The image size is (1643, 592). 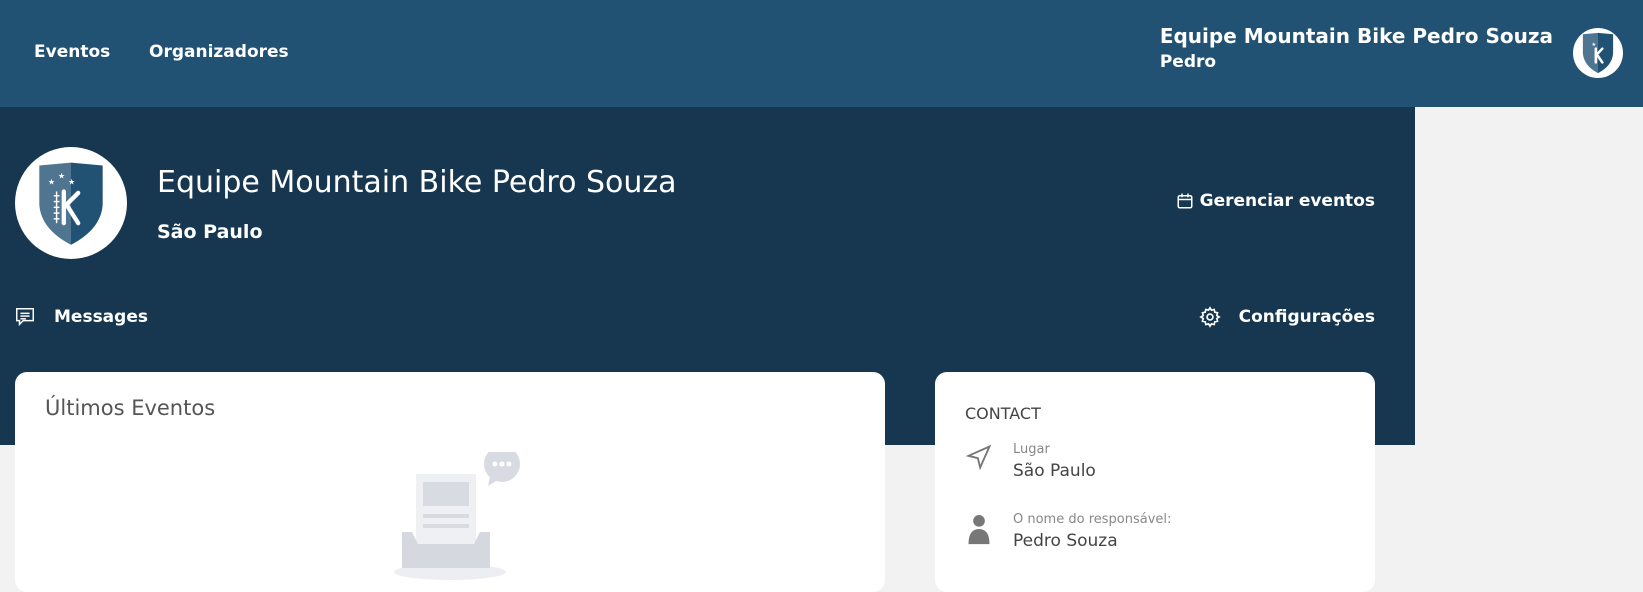 What do you see at coordinates (25, 317) in the screenshot?
I see `message-icon` at bounding box center [25, 317].